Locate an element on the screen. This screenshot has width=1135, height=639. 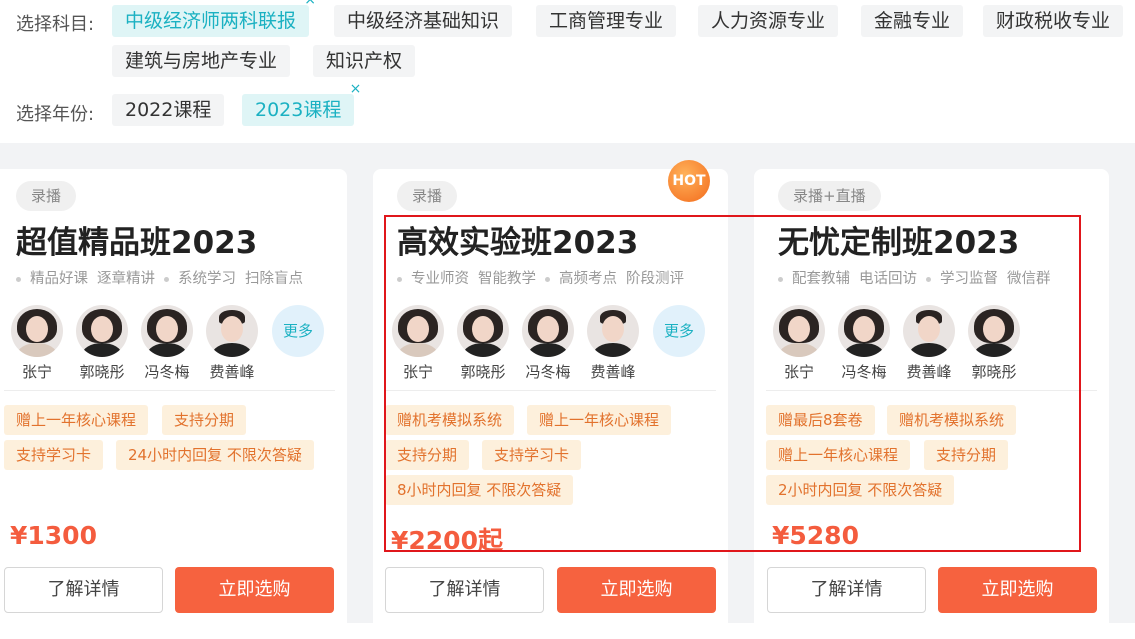
feature-item: 高频考点 is located at coordinates (588, 279).